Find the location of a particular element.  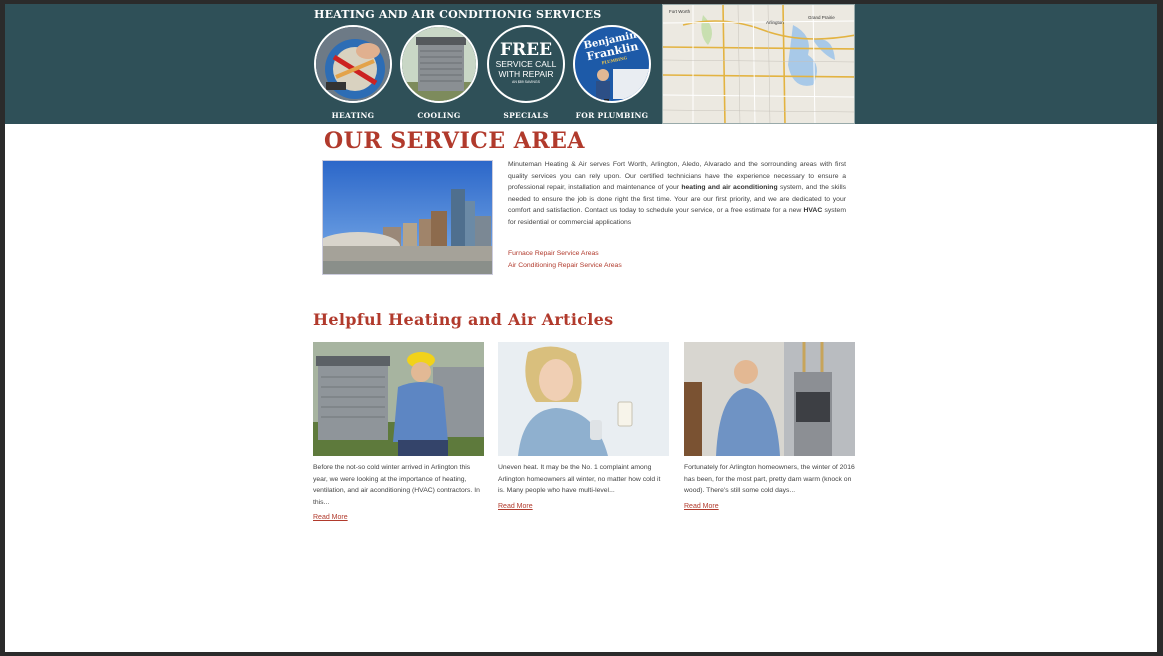

service-cooling: COOLING is located at coordinates (439, 72).